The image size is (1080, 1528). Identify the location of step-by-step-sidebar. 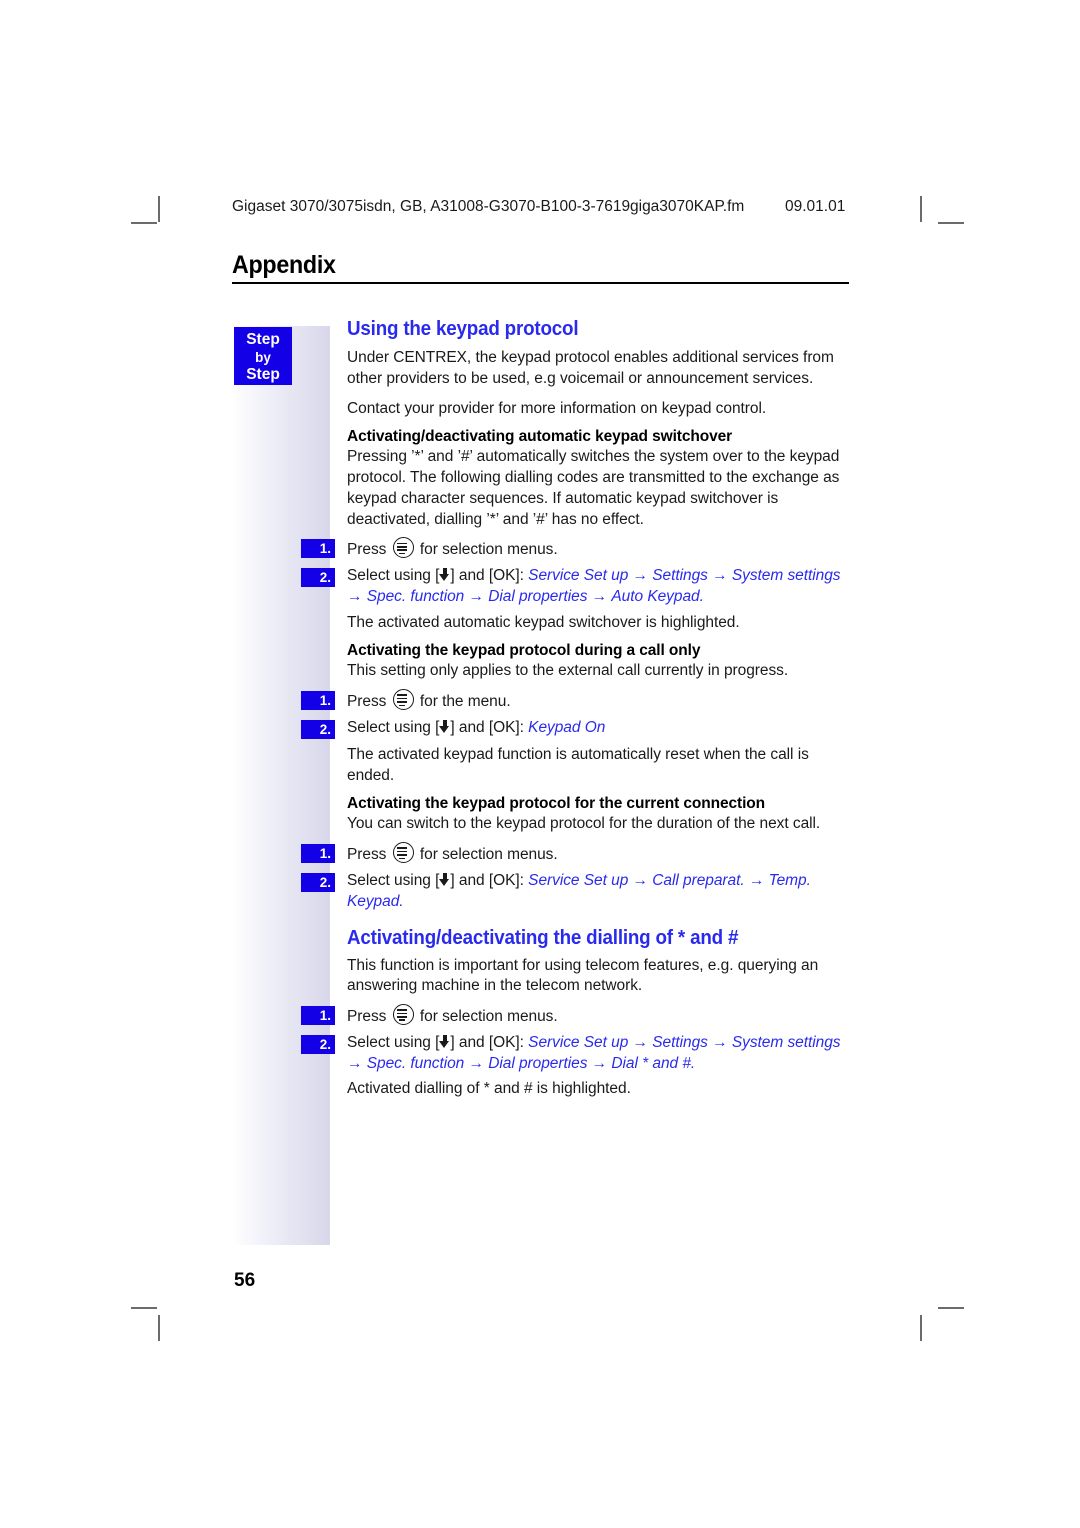
(281, 785).